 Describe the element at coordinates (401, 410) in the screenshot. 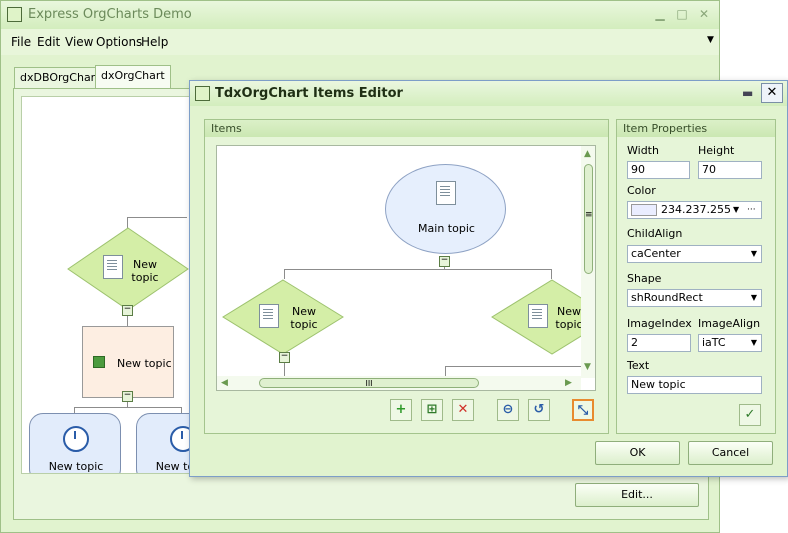

I see `add-icon: +` at that location.